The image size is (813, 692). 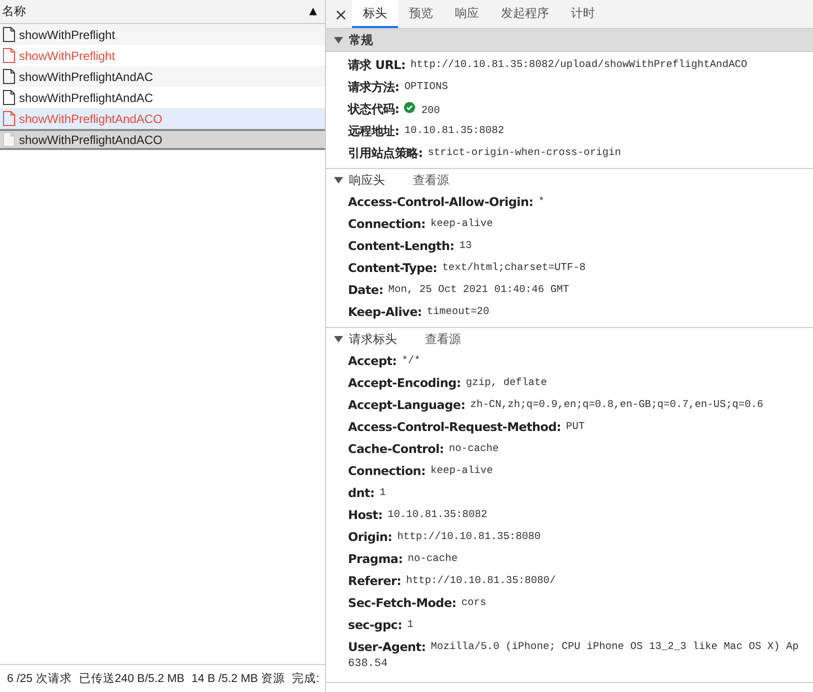 What do you see at coordinates (617, 405) in the screenshot?
I see `header-value: zh-CN,zh;q=0.9,en;q=0.8,en-GB;q=0.7,en-US;q=0.6` at bounding box center [617, 405].